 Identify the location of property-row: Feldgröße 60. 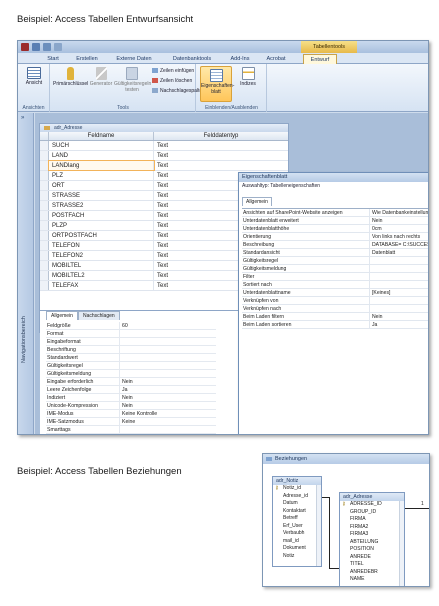
(131, 326).